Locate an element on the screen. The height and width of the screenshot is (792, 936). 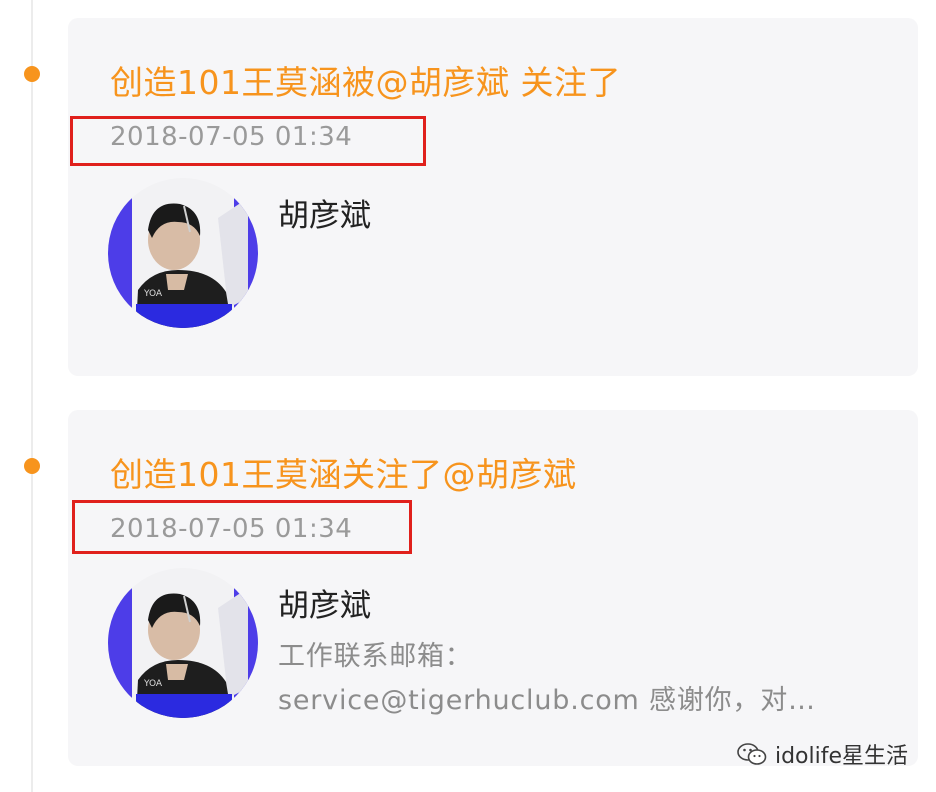
wechat-icon is located at coordinates (752, 754).